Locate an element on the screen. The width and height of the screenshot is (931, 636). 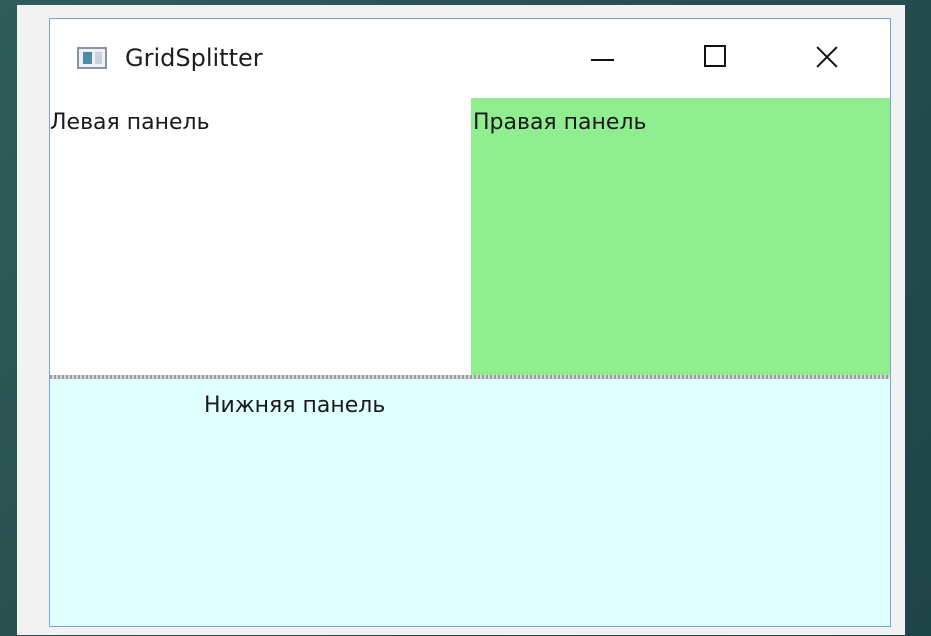
close-icon is located at coordinates (827, 57).